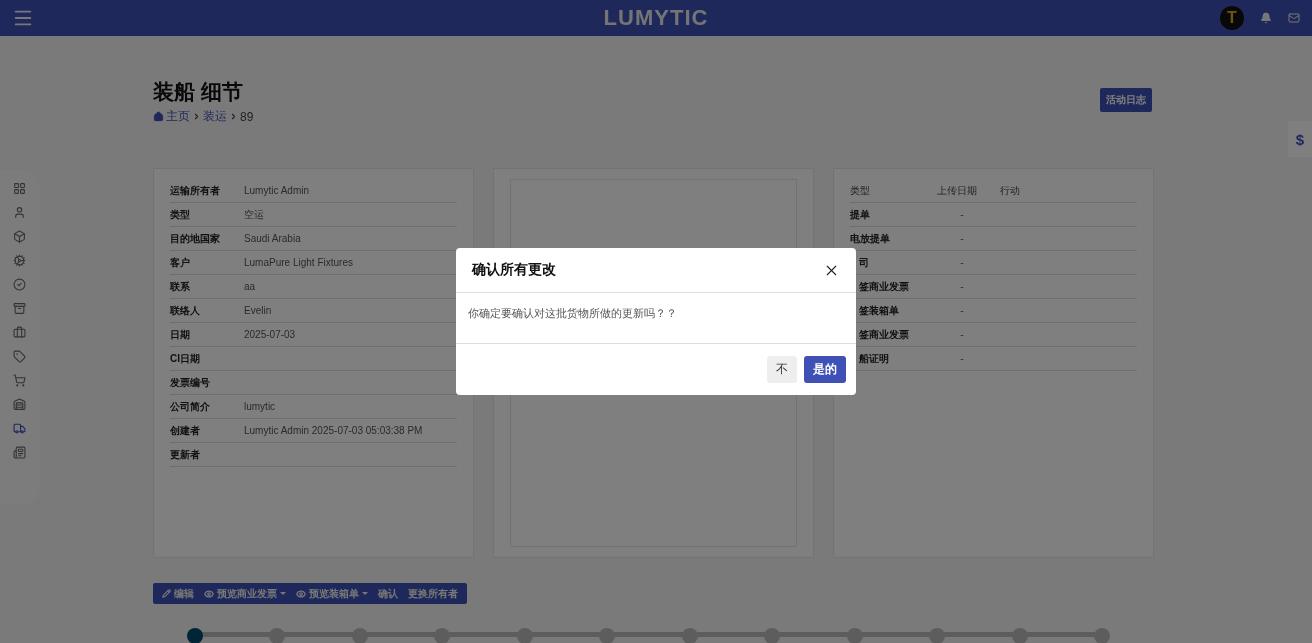  What do you see at coordinates (260, 406) in the screenshot?
I see `field-value: lumytic` at bounding box center [260, 406].